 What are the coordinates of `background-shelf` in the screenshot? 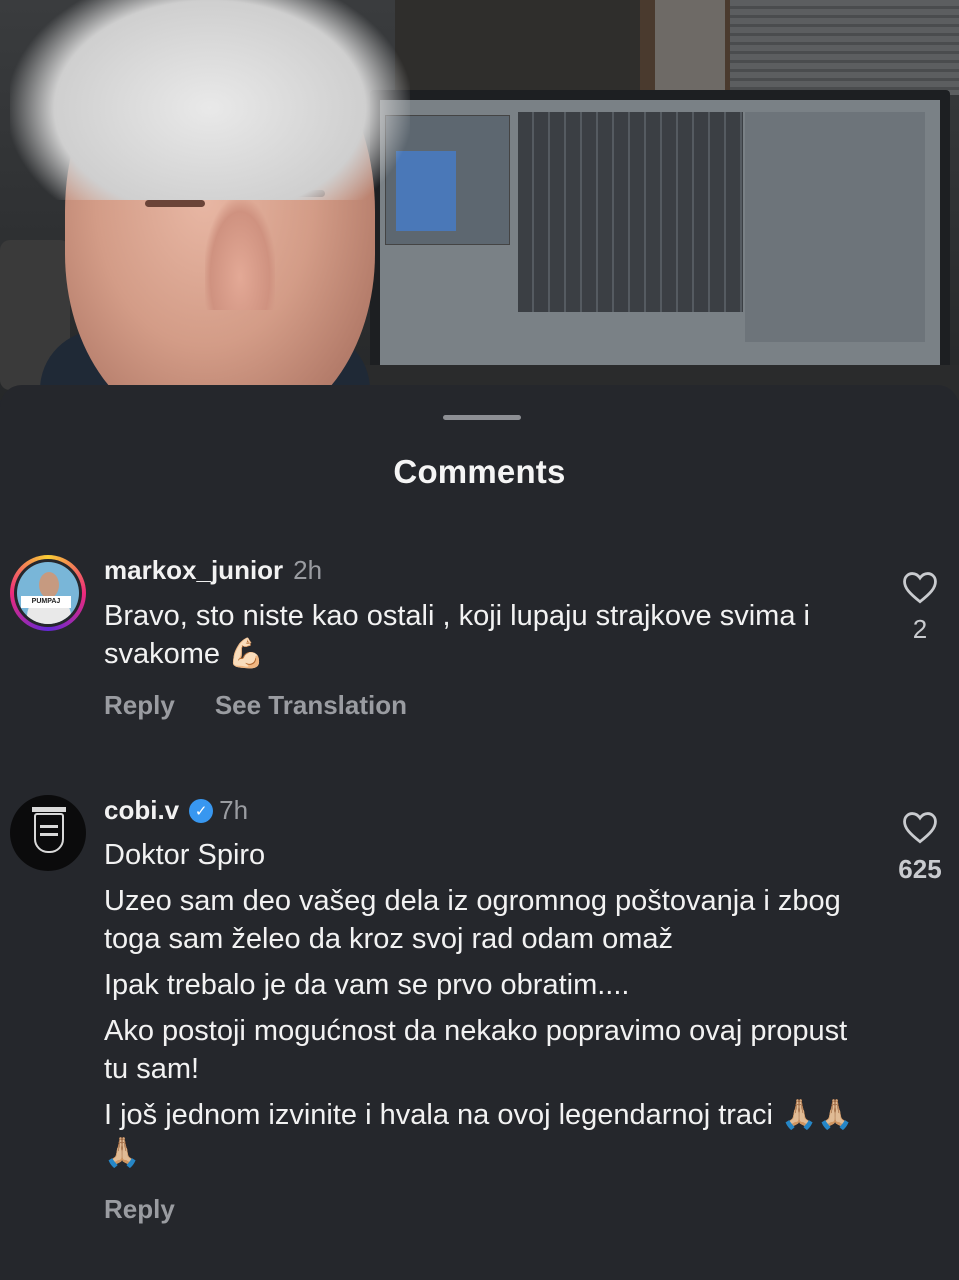 It's located at (517, 47).